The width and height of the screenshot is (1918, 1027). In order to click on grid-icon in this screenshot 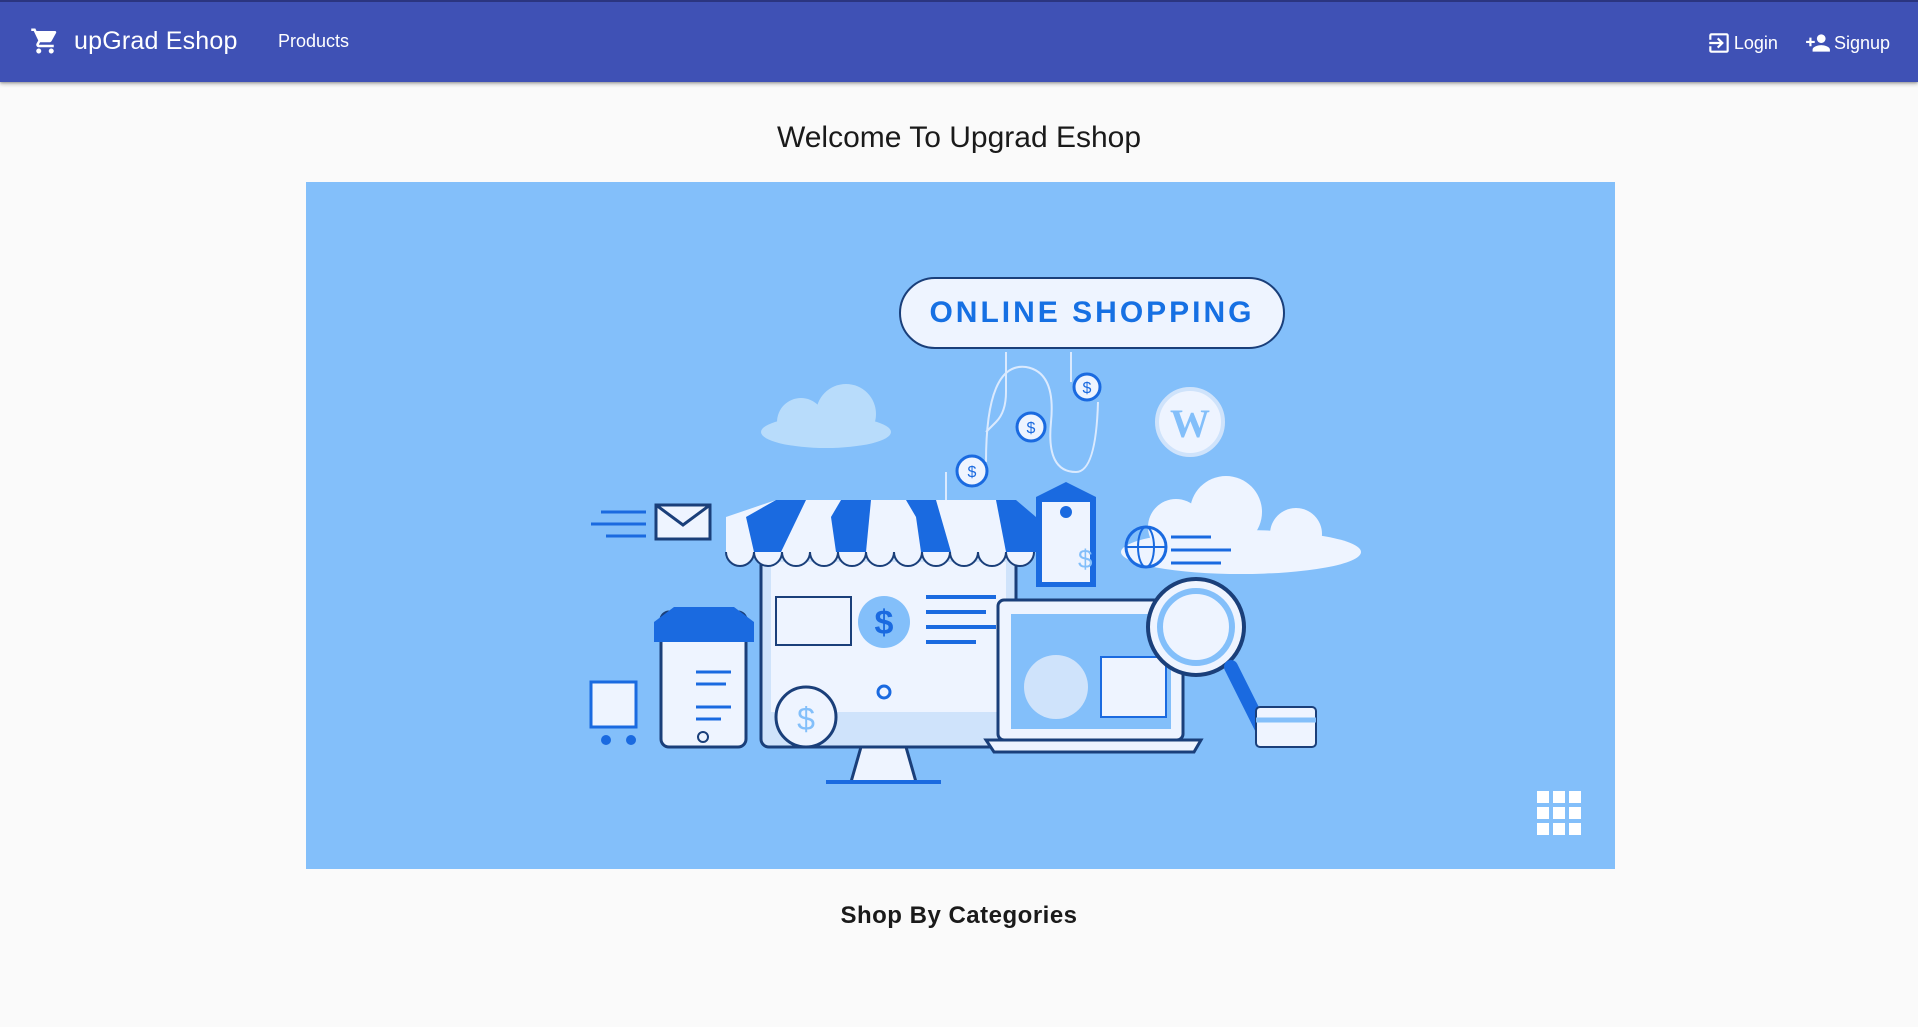, I will do `click(1559, 813)`.